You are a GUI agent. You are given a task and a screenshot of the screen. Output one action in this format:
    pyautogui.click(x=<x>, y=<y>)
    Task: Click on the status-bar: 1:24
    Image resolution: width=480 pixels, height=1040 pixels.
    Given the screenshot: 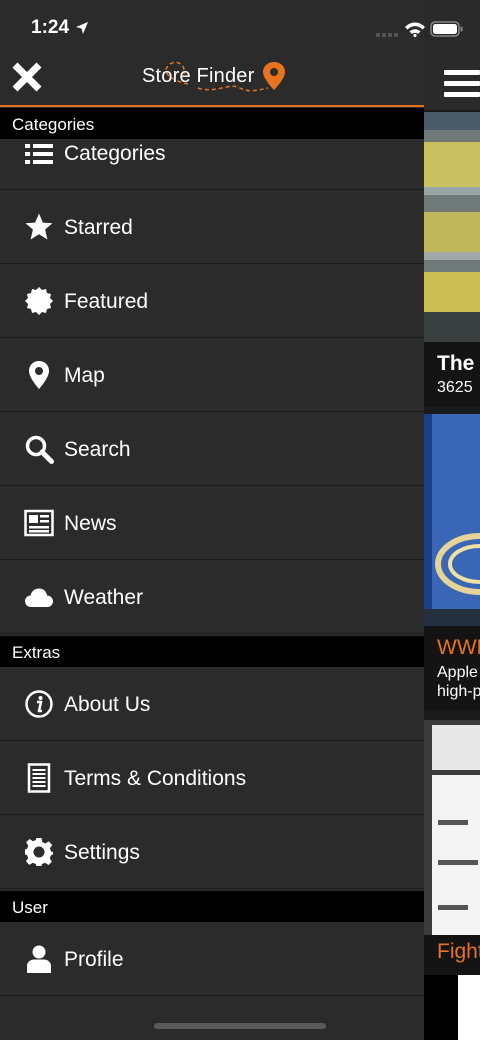 What is the action you would take?
    pyautogui.click(x=212, y=28)
    